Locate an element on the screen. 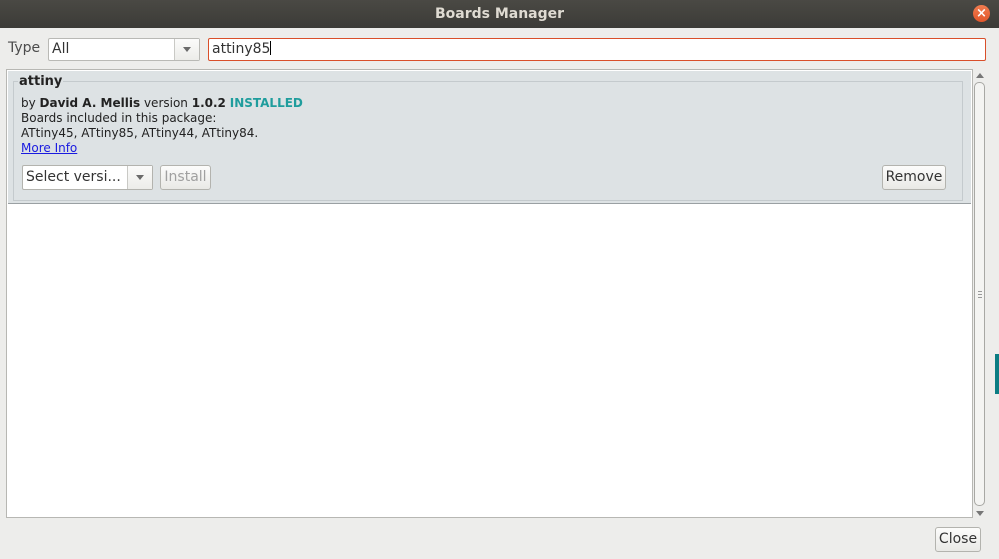 The width and height of the screenshot is (999, 559). background-window-edge is located at coordinates (997, 374).